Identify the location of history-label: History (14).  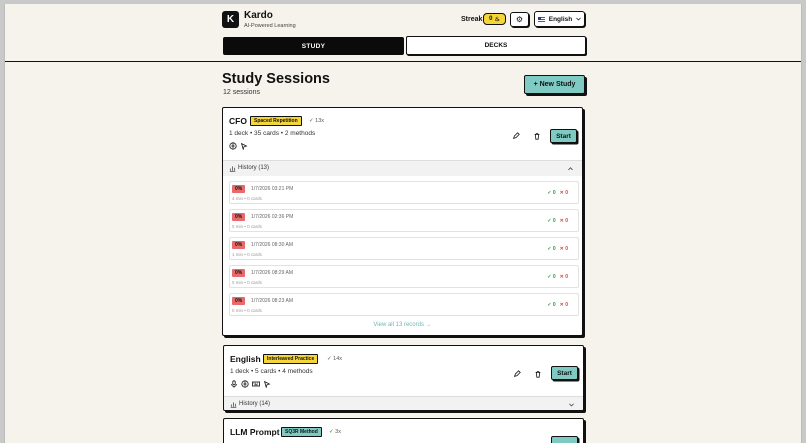
(255, 404).